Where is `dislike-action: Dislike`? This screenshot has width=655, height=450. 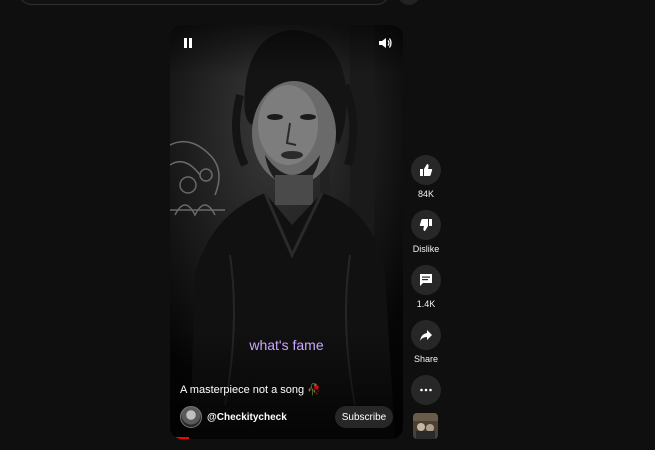 dislike-action: Dislike is located at coordinates (426, 232).